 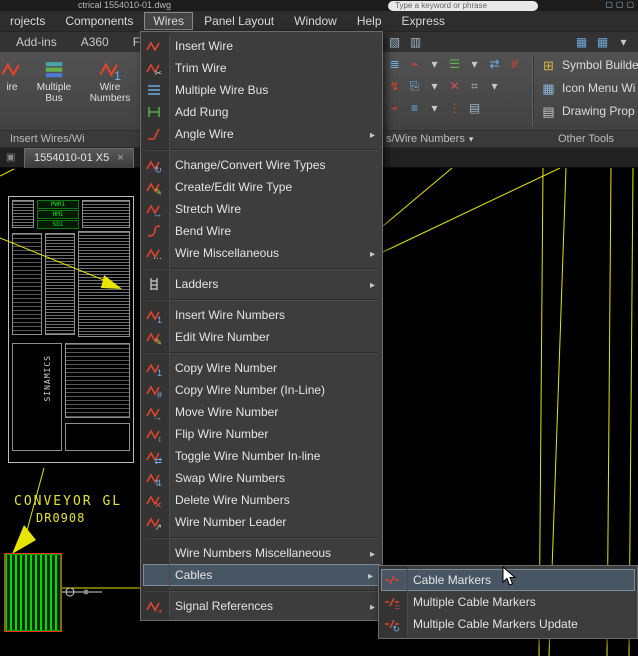 What do you see at coordinates (369, 21) in the screenshot?
I see `menubar-item-help: Help` at bounding box center [369, 21].